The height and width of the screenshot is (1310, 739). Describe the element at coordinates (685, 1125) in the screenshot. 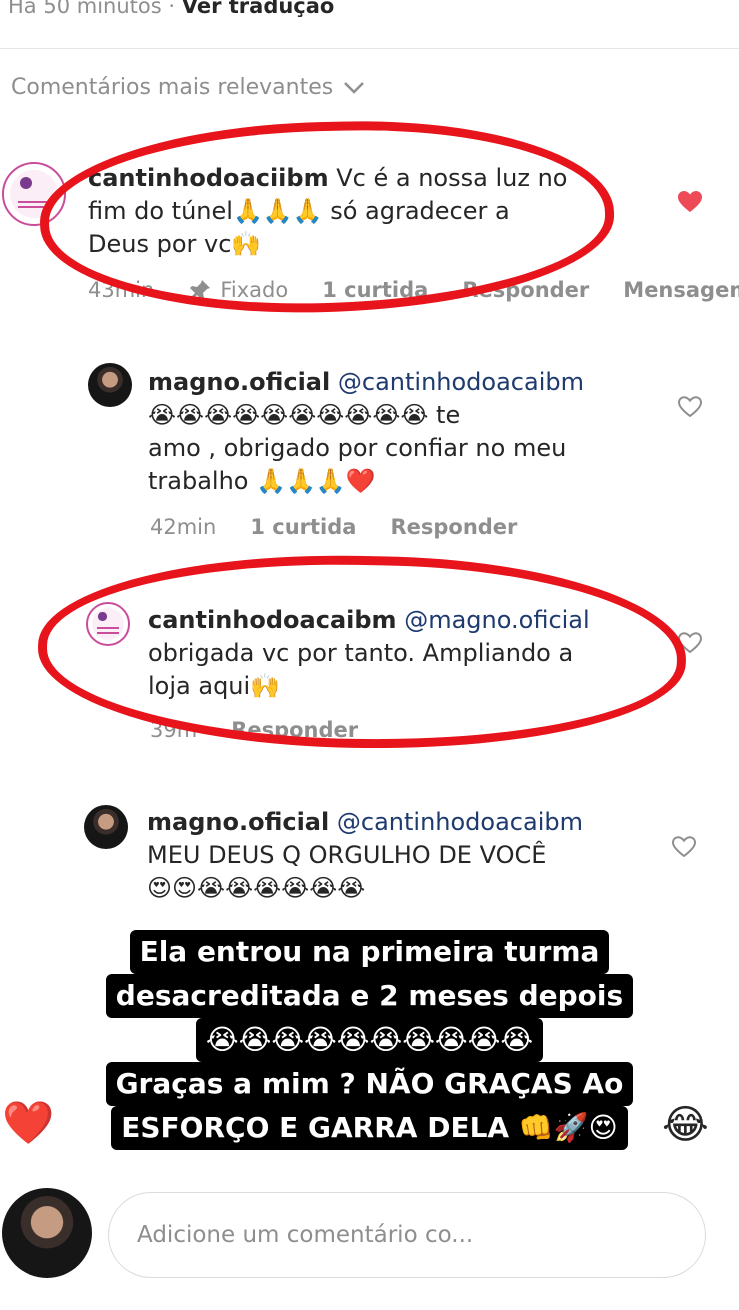

I see `laugh-sticker: 😂` at that location.